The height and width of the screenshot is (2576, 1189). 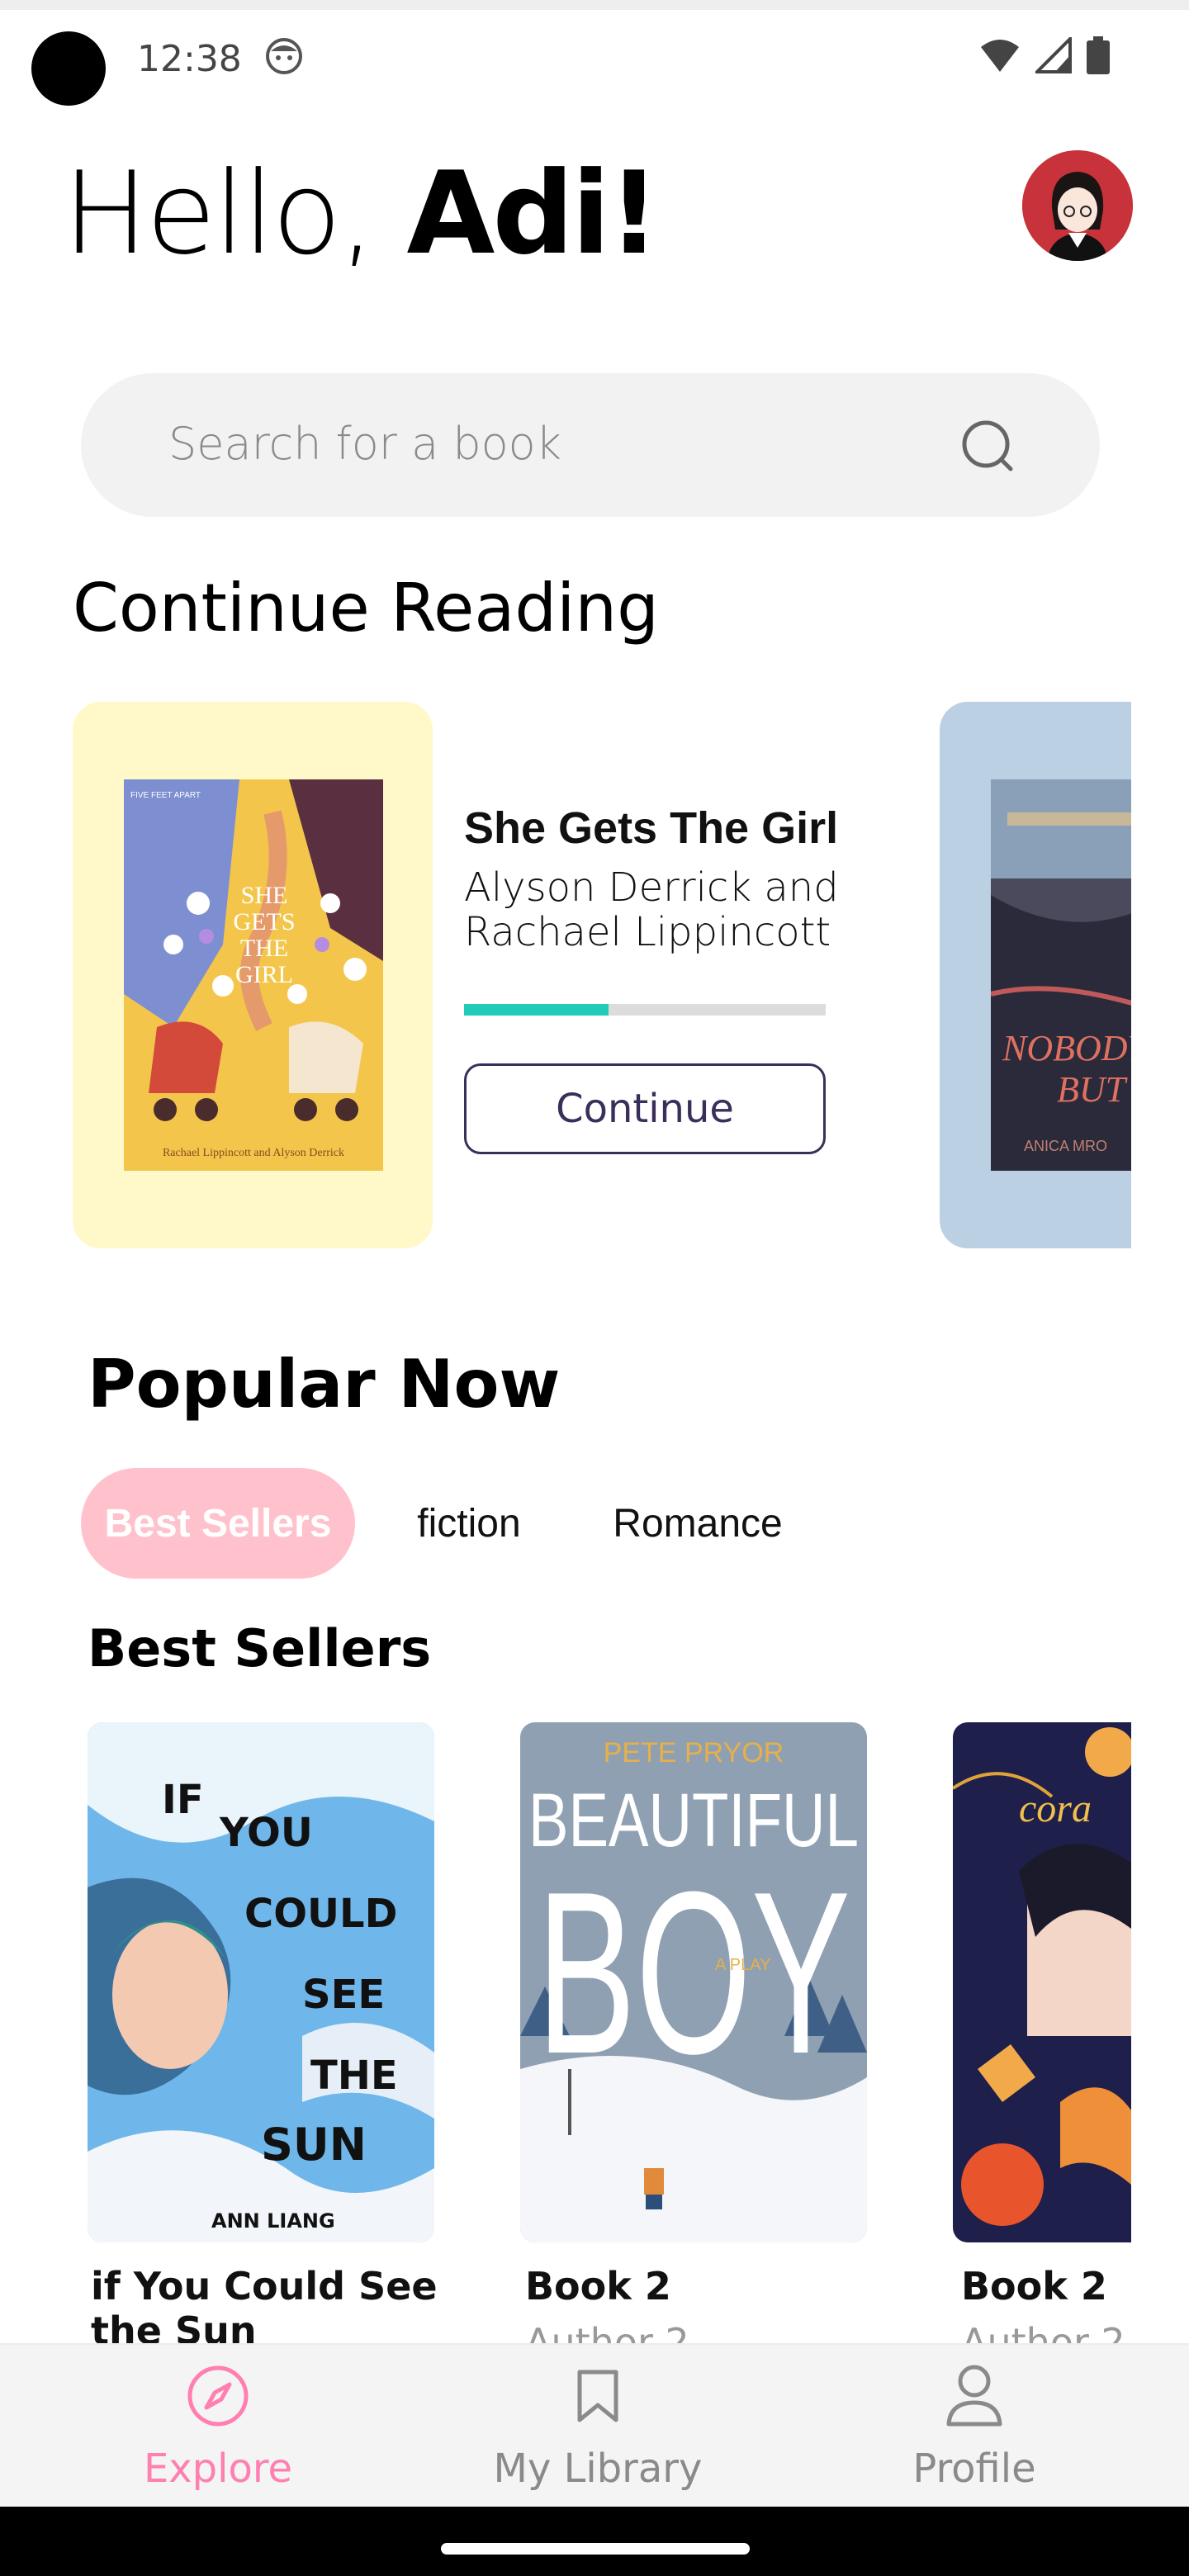 What do you see at coordinates (533, 213) in the screenshot?
I see `greeting-name: Adi!` at bounding box center [533, 213].